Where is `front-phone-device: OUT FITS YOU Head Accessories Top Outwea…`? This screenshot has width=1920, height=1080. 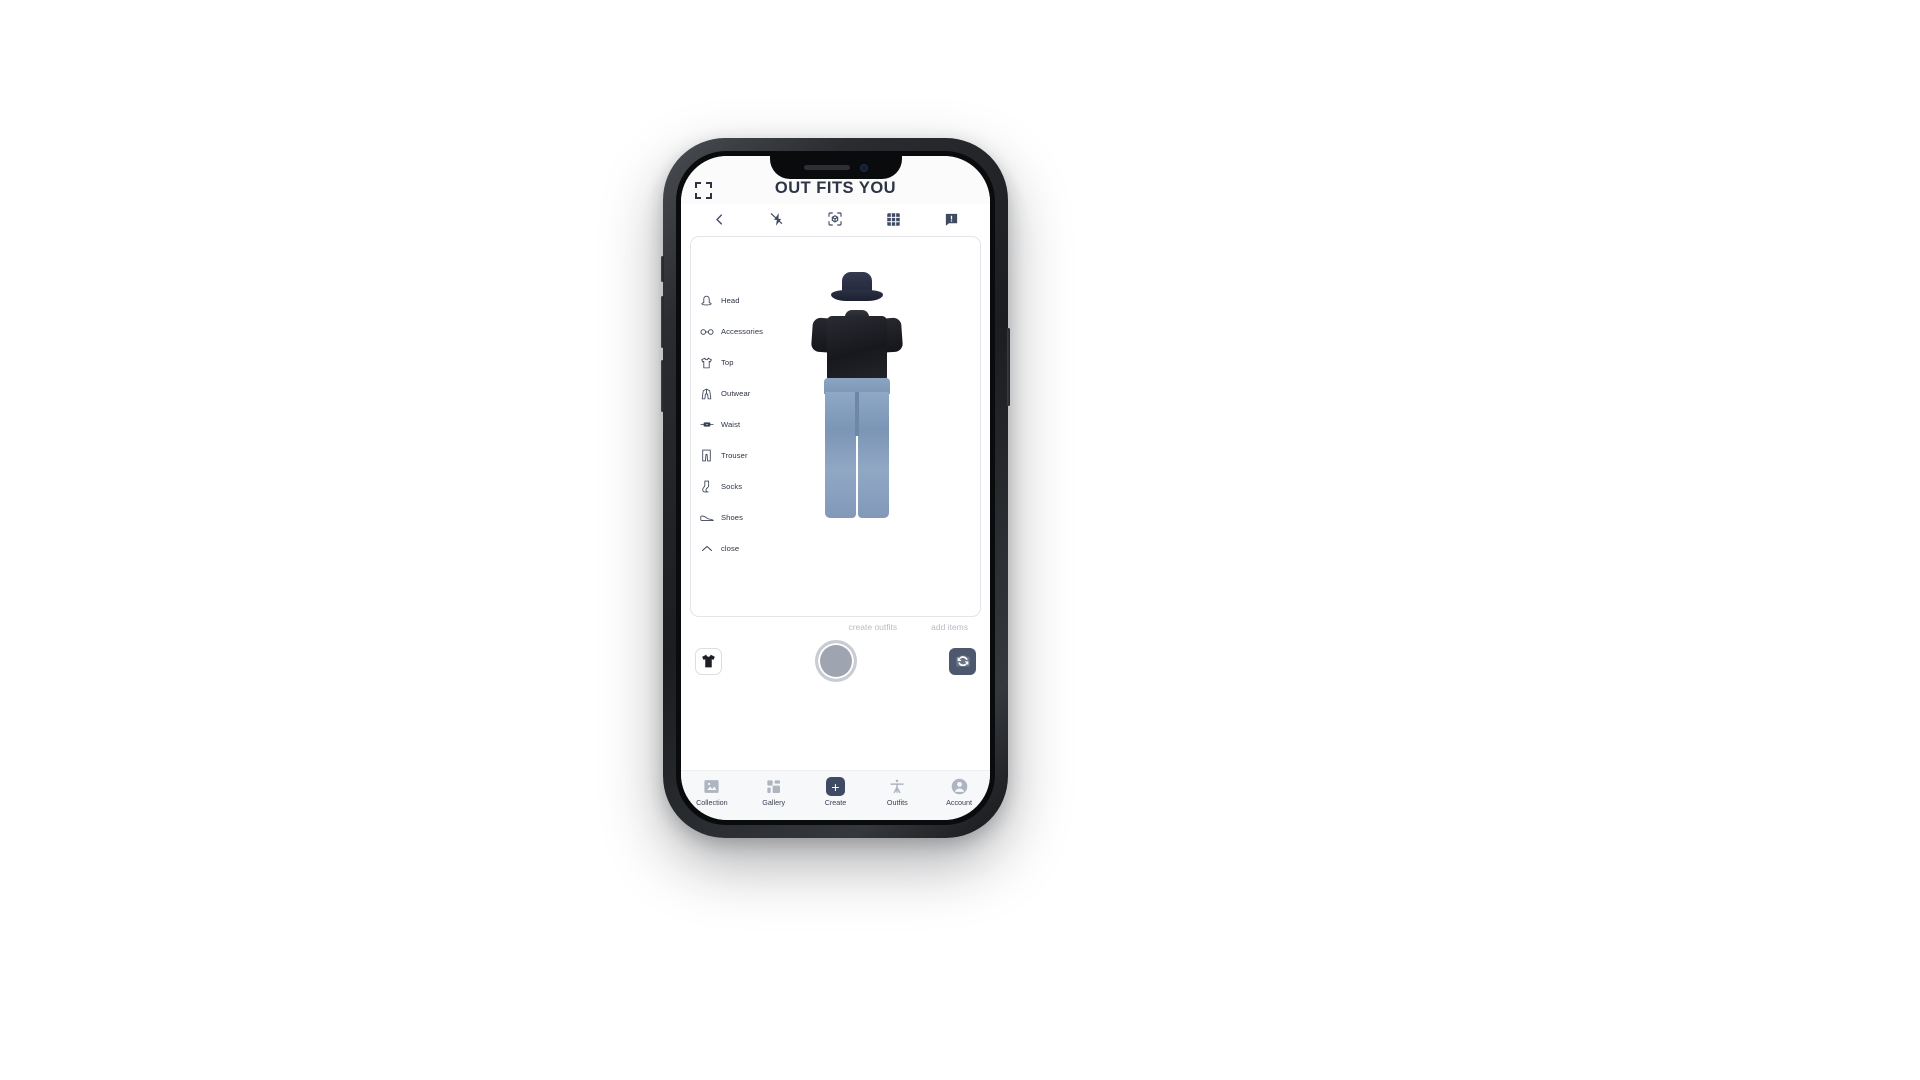
front-phone-device: OUT FITS YOU Head Accessories Top Outwea… is located at coordinates (835, 488).